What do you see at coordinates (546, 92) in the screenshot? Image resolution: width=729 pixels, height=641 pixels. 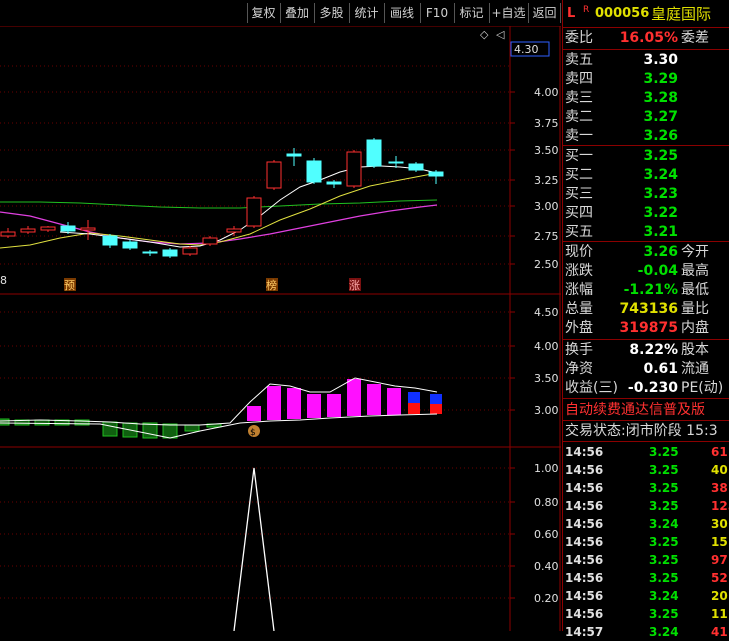 I see `main-axis-label: 4.00` at bounding box center [546, 92].